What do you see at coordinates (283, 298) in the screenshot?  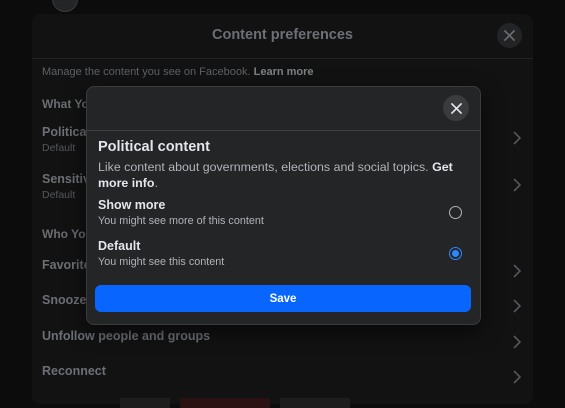 I see `save-button: Save` at bounding box center [283, 298].